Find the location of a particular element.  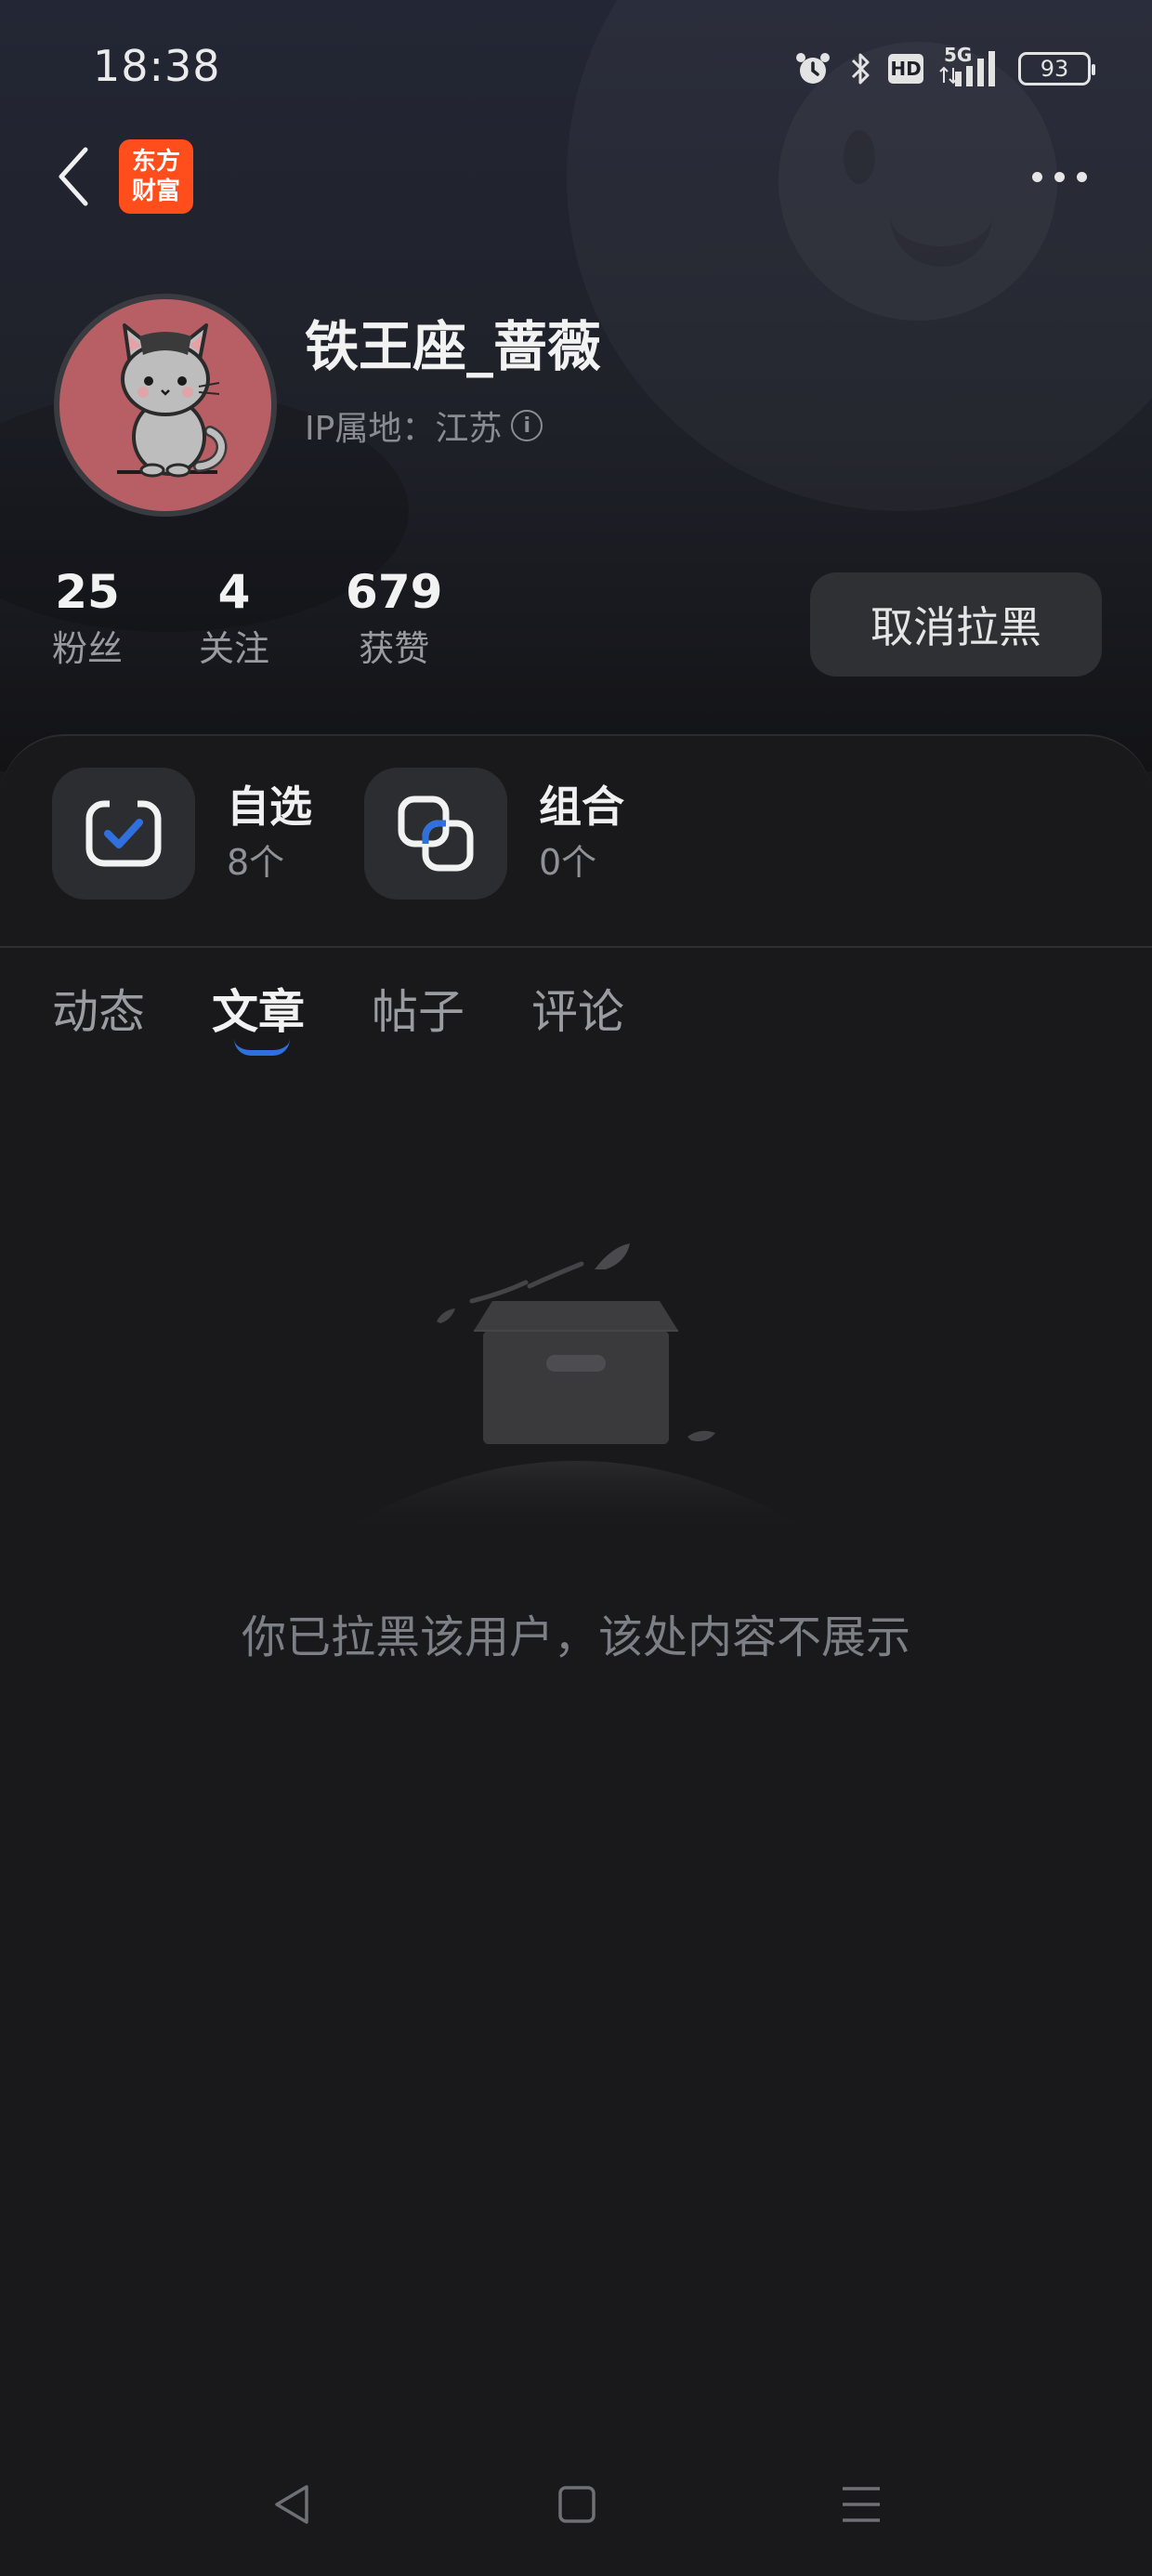

shortcut-title: 组合 is located at coordinates (581, 807).